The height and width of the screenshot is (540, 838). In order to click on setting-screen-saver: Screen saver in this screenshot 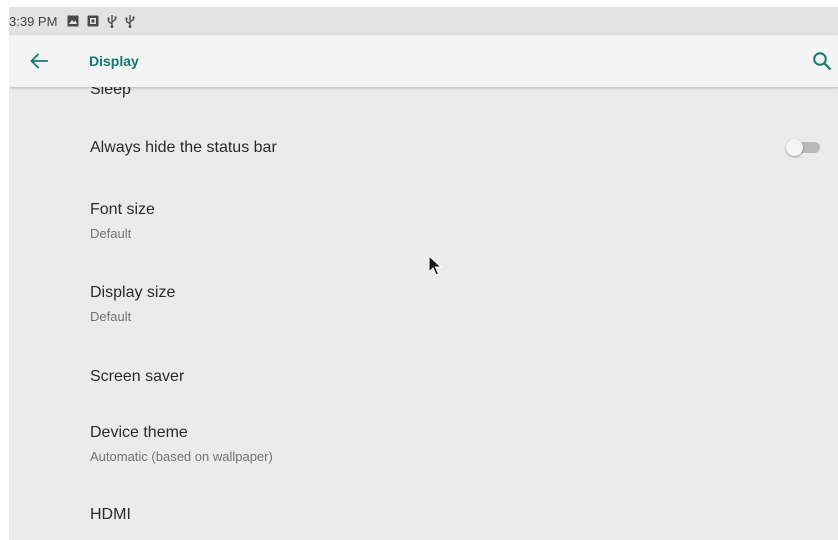, I will do `click(423, 380)`.